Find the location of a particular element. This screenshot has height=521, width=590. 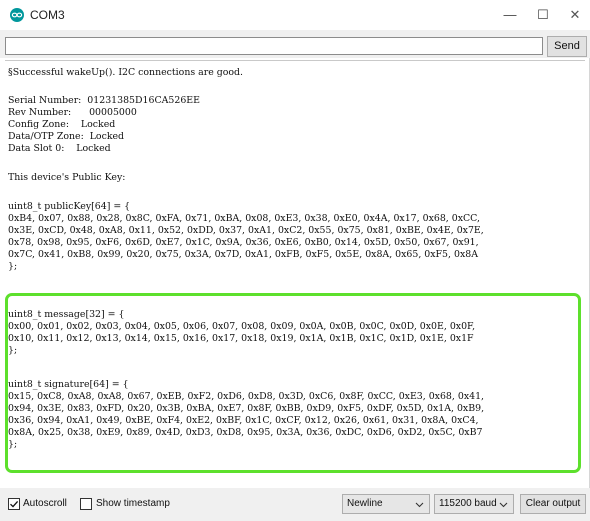

send-bar: Send is located at coordinates (295, 44).